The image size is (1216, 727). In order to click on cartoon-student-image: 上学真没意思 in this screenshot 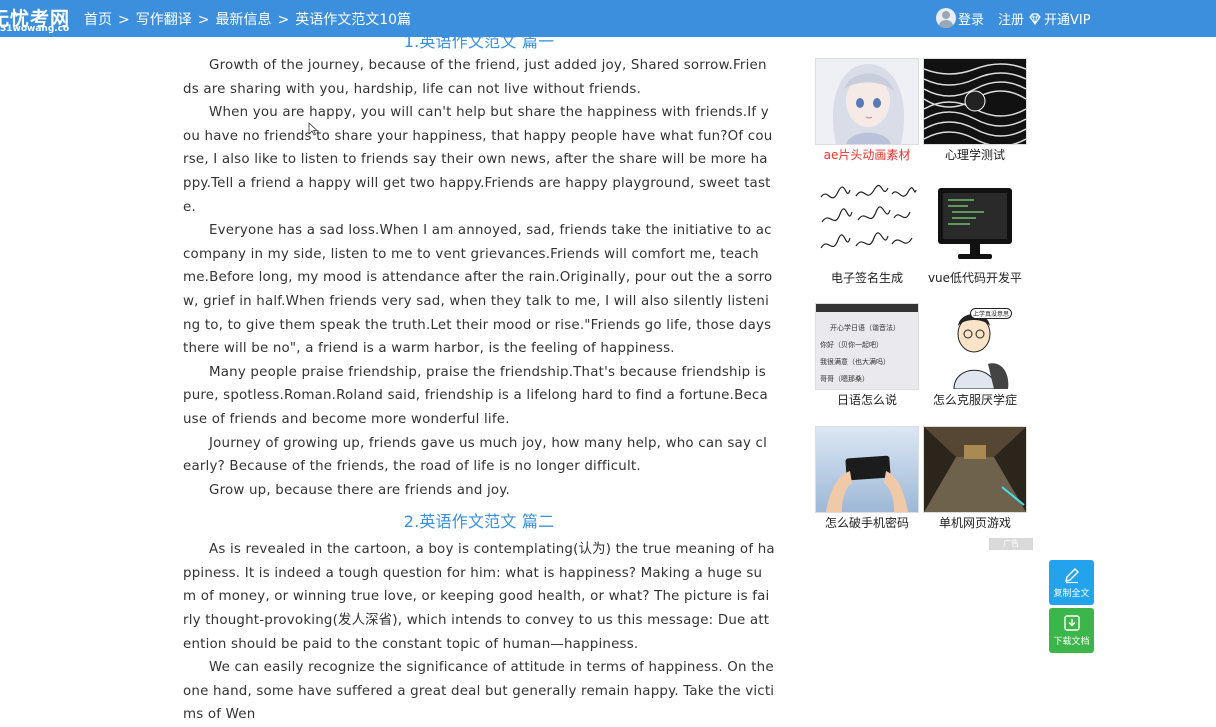, I will do `click(975, 346)`.